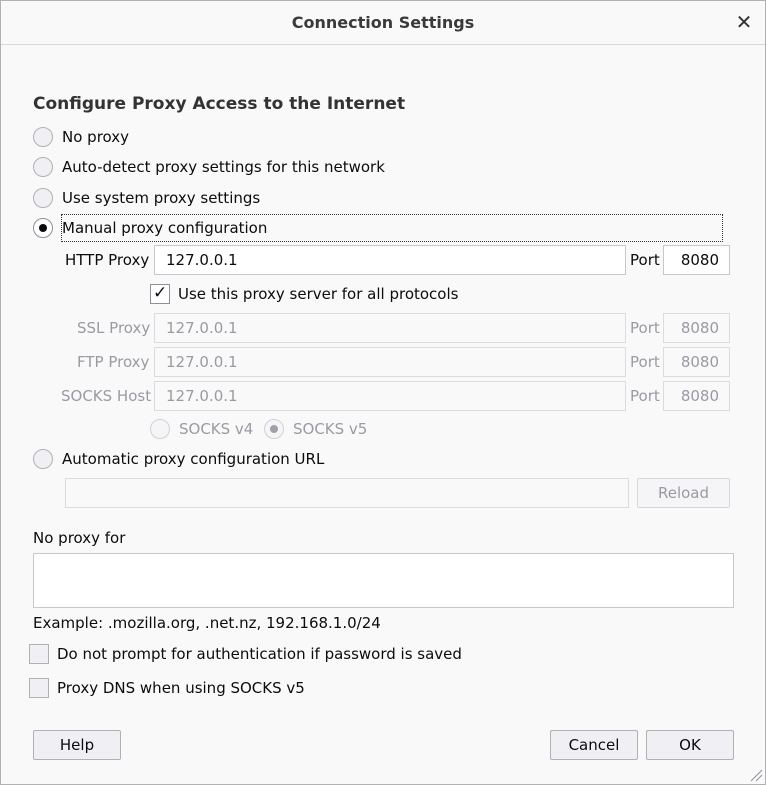  I want to click on socks-port-label: Port, so click(645, 396).